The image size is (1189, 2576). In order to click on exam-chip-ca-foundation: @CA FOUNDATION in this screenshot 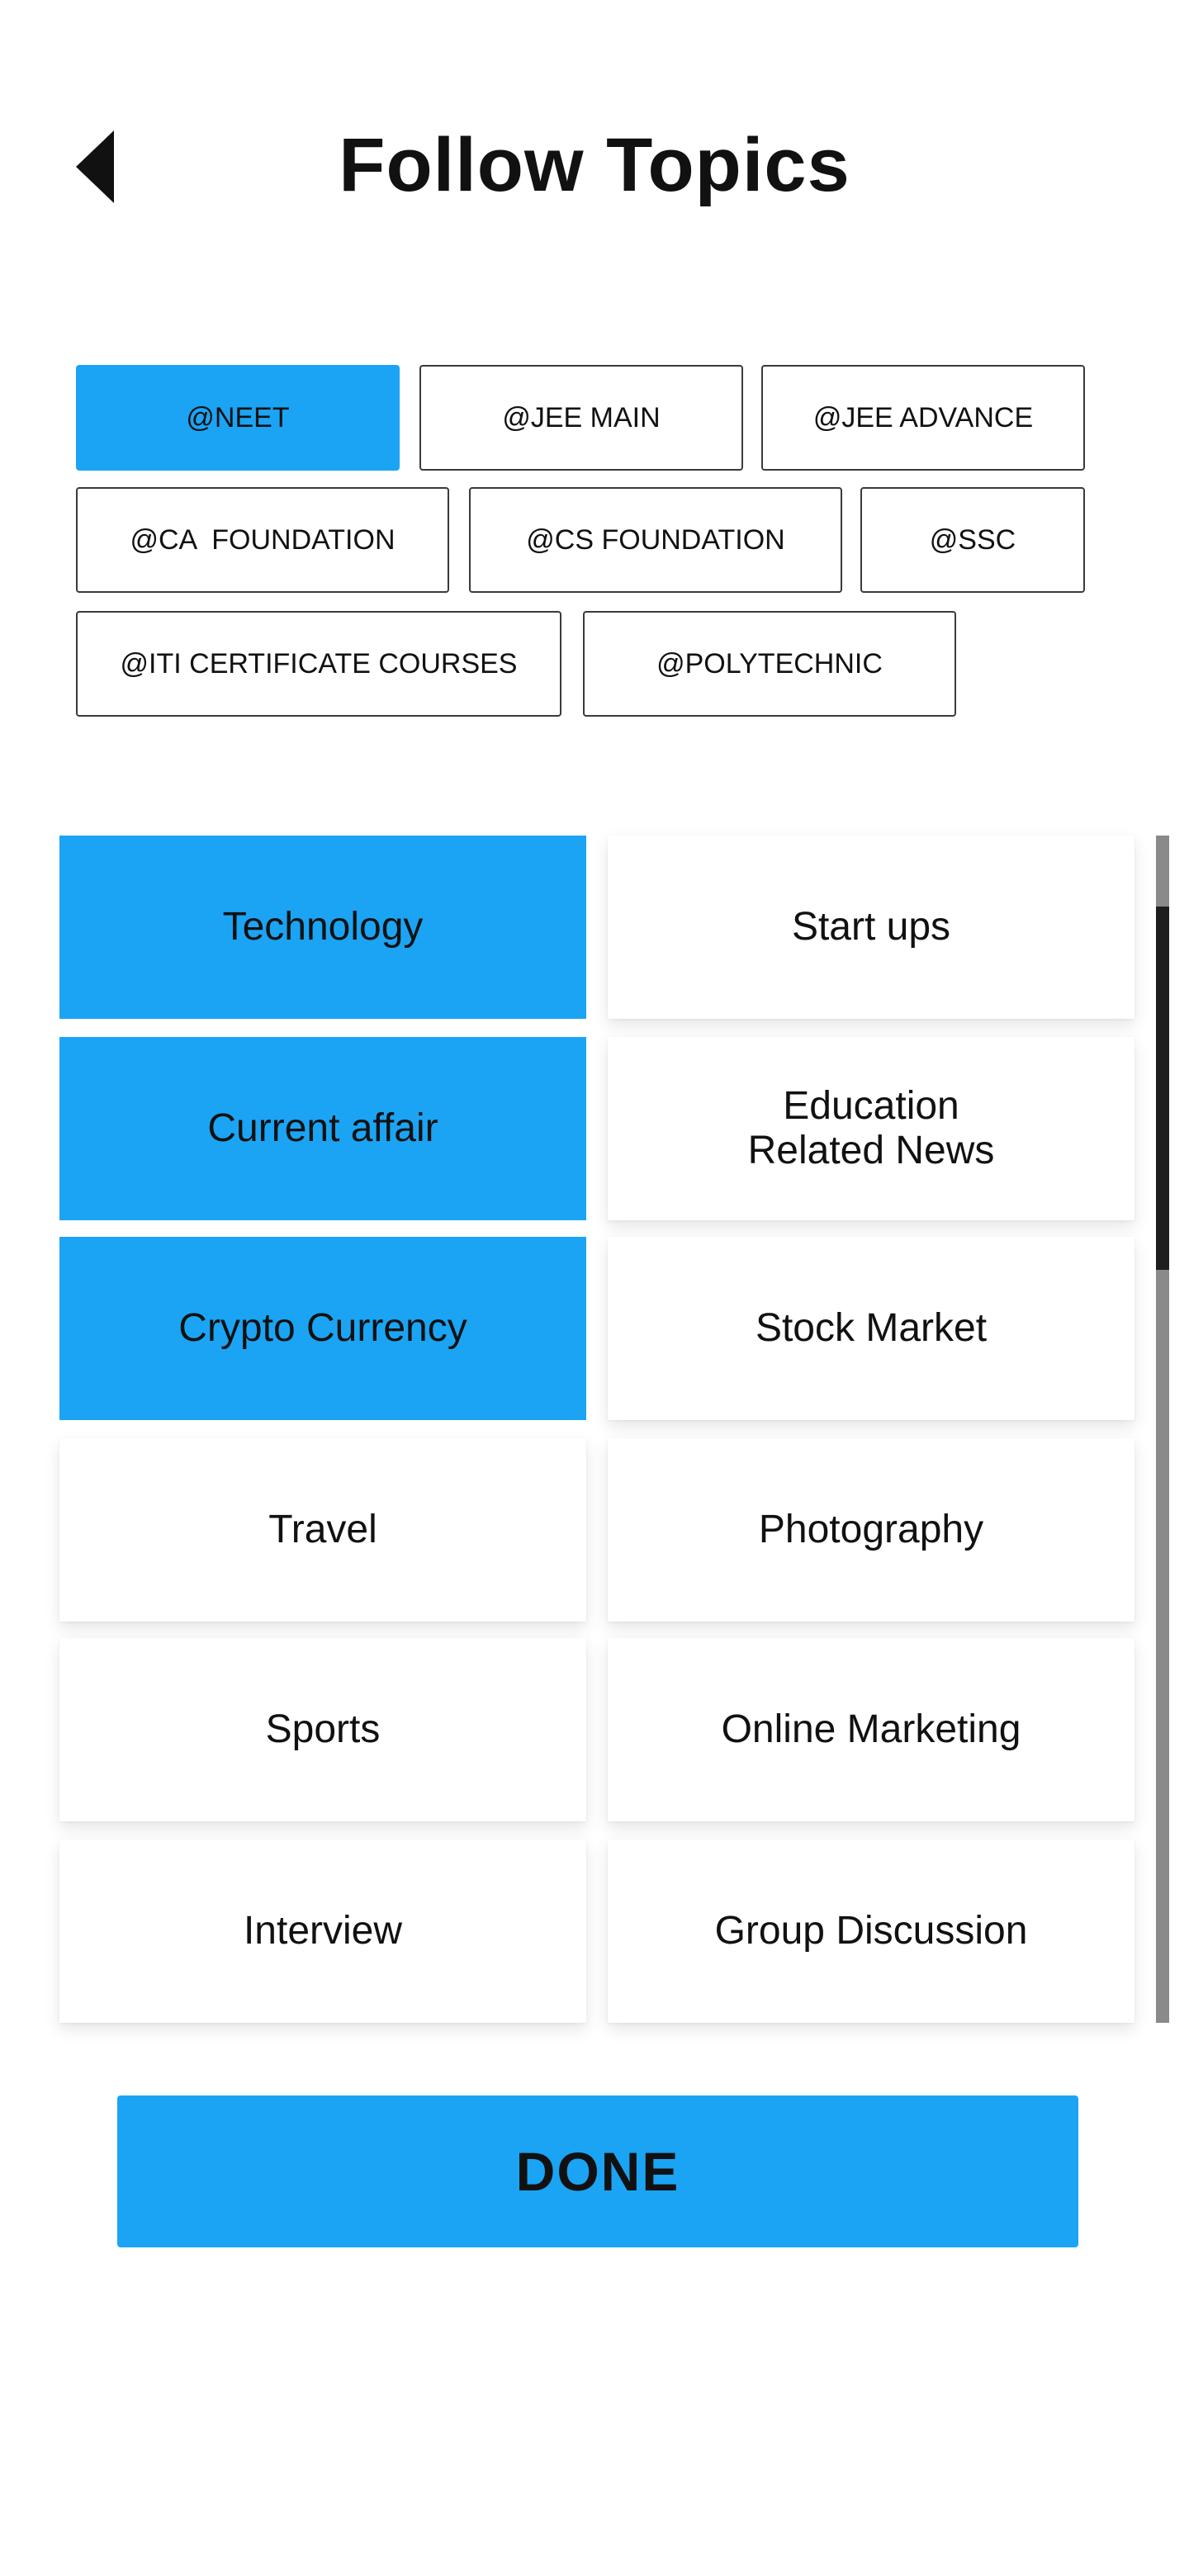, I will do `click(262, 540)`.